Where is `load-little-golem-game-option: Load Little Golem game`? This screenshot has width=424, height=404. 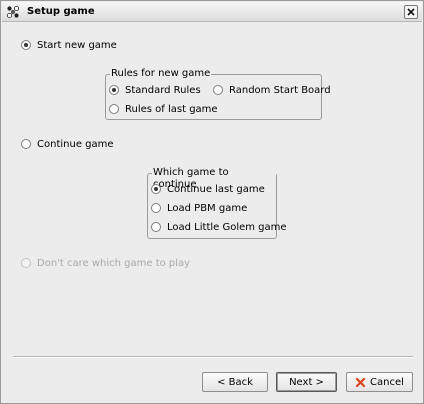 load-little-golem-game-option: Load Little Golem game is located at coordinates (219, 227).